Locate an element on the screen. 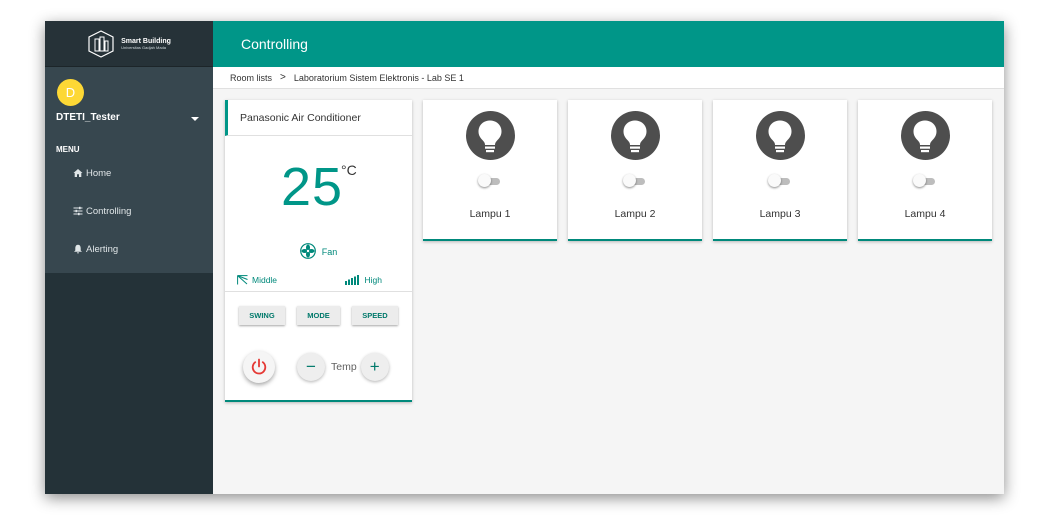 The image size is (1050, 518). brand-subtitle: Universitas Gadjah Mada is located at coordinates (144, 47).